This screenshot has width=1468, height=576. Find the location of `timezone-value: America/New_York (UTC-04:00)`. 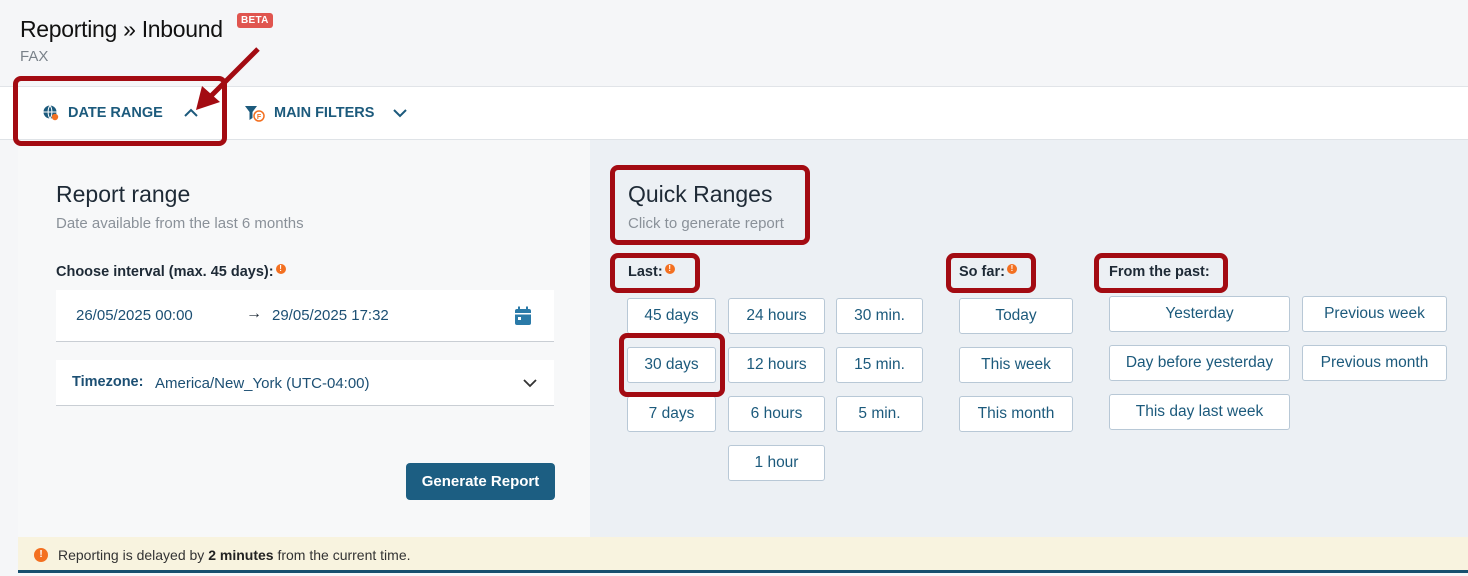

timezone-value: America/New_York (UTC-04:00) is located at coordinates (262, 383).